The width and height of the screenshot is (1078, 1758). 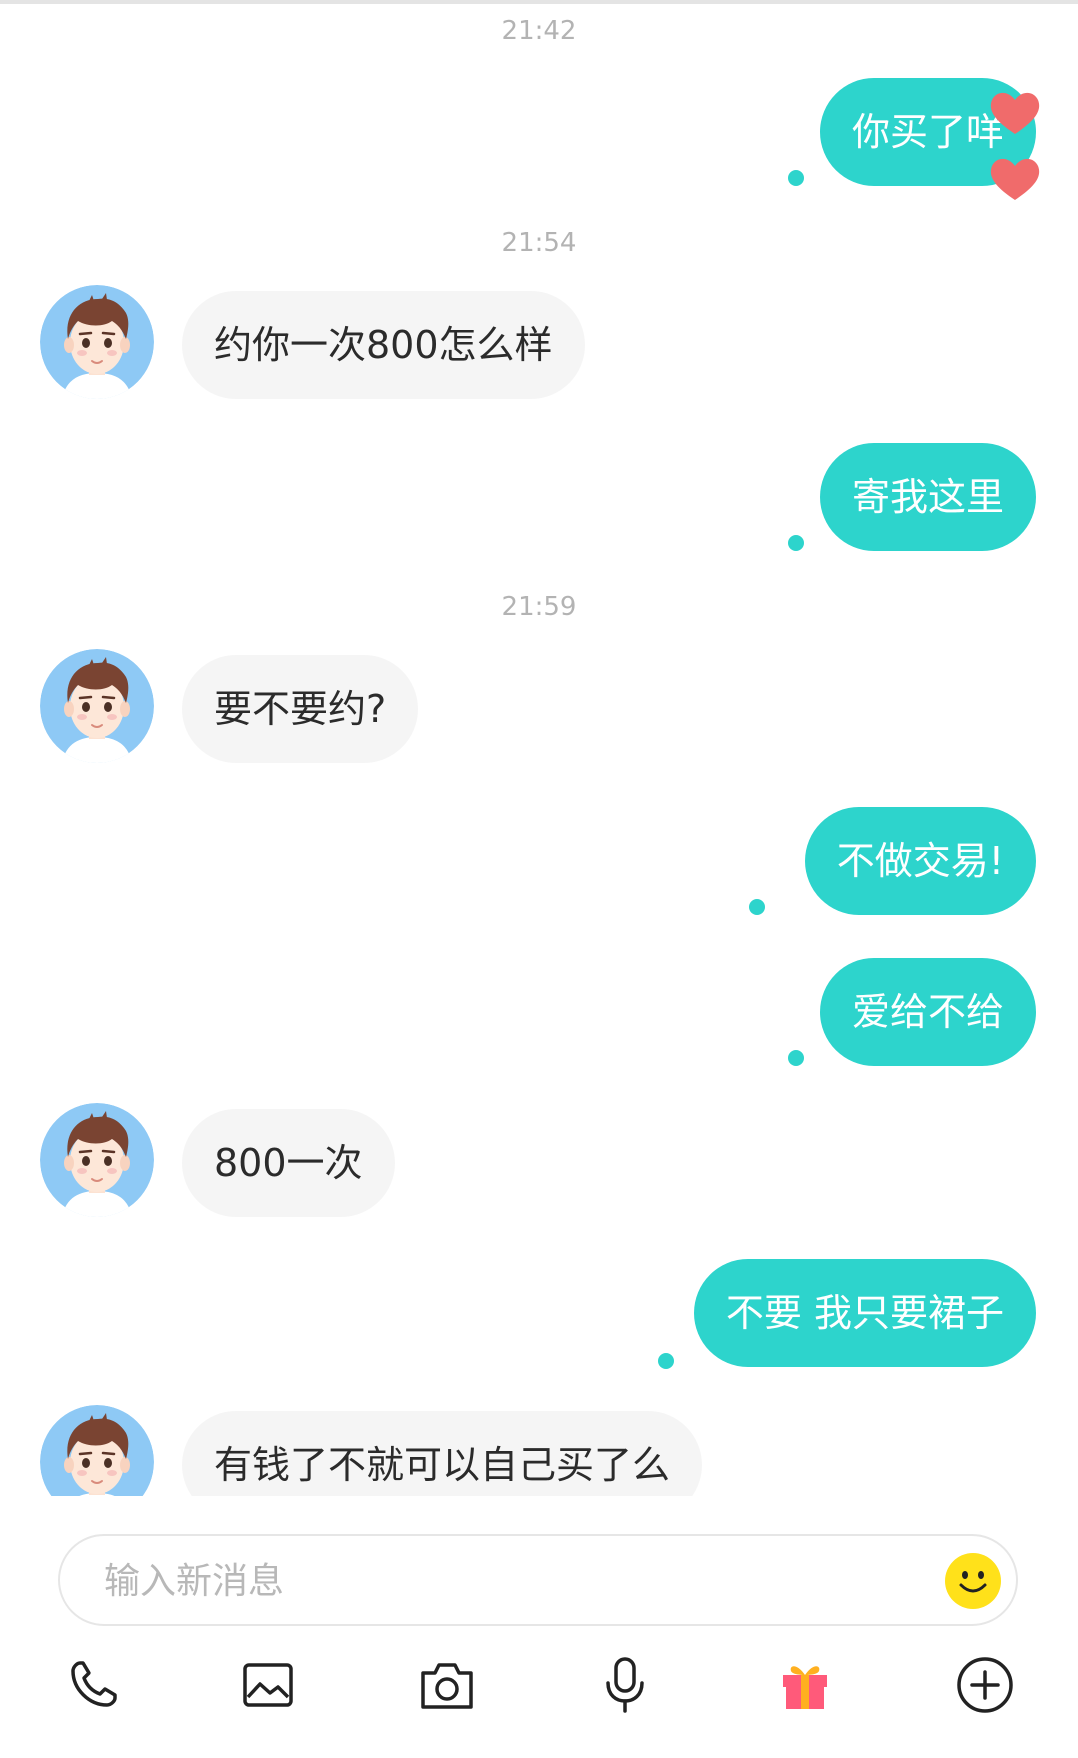 What do you see at coordinates (268, 1685) in the screenshot?
I see `image-icon` at bounding box center [268, 1685].